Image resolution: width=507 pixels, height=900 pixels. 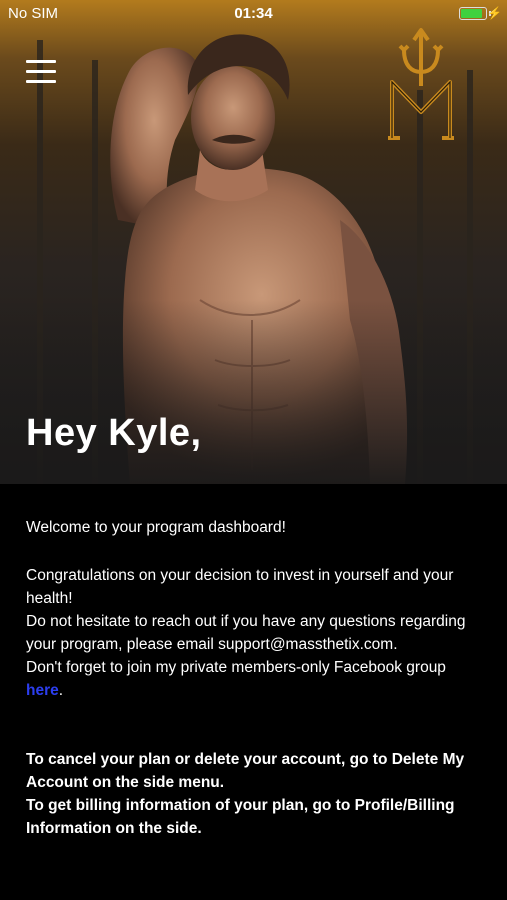 I want to click on battery-level, so click(x=471, y=13).